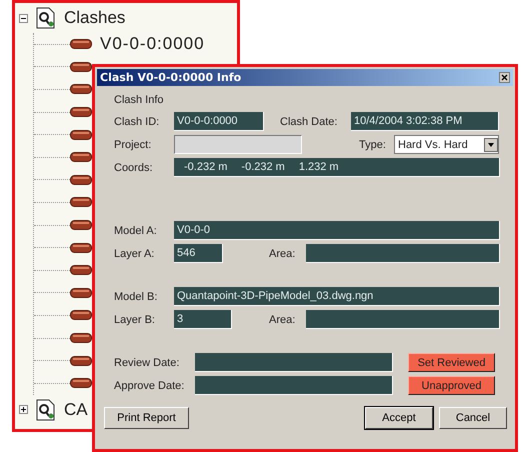 This screenshot has width=523, height=452. Describe the element at coordinates (337, 296) in the screenshot. I see `model-b-field: Quantapoint-3D-PipeModel_03.dwg.ngn` at that location.